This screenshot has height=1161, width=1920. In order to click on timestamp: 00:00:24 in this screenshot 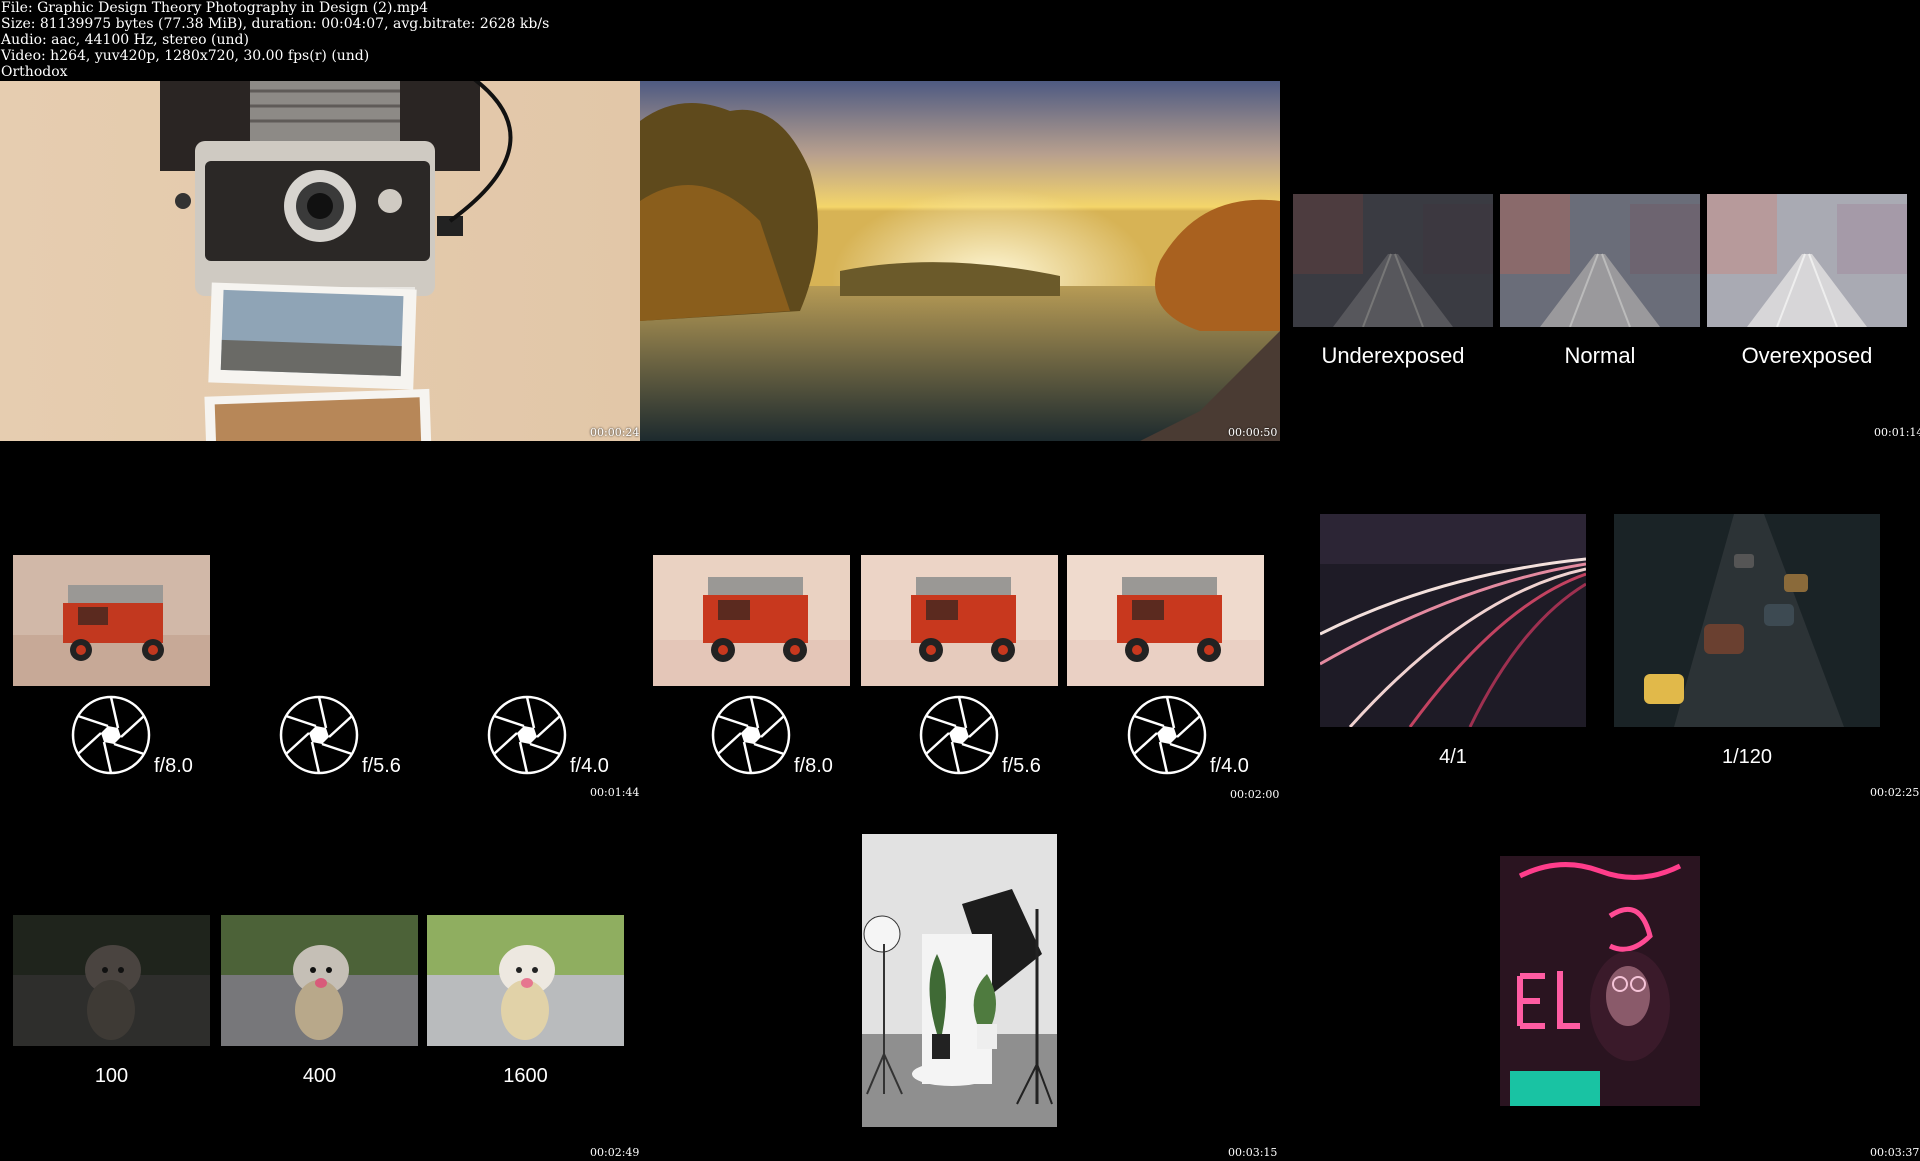, I will do `click(615, 432)`.